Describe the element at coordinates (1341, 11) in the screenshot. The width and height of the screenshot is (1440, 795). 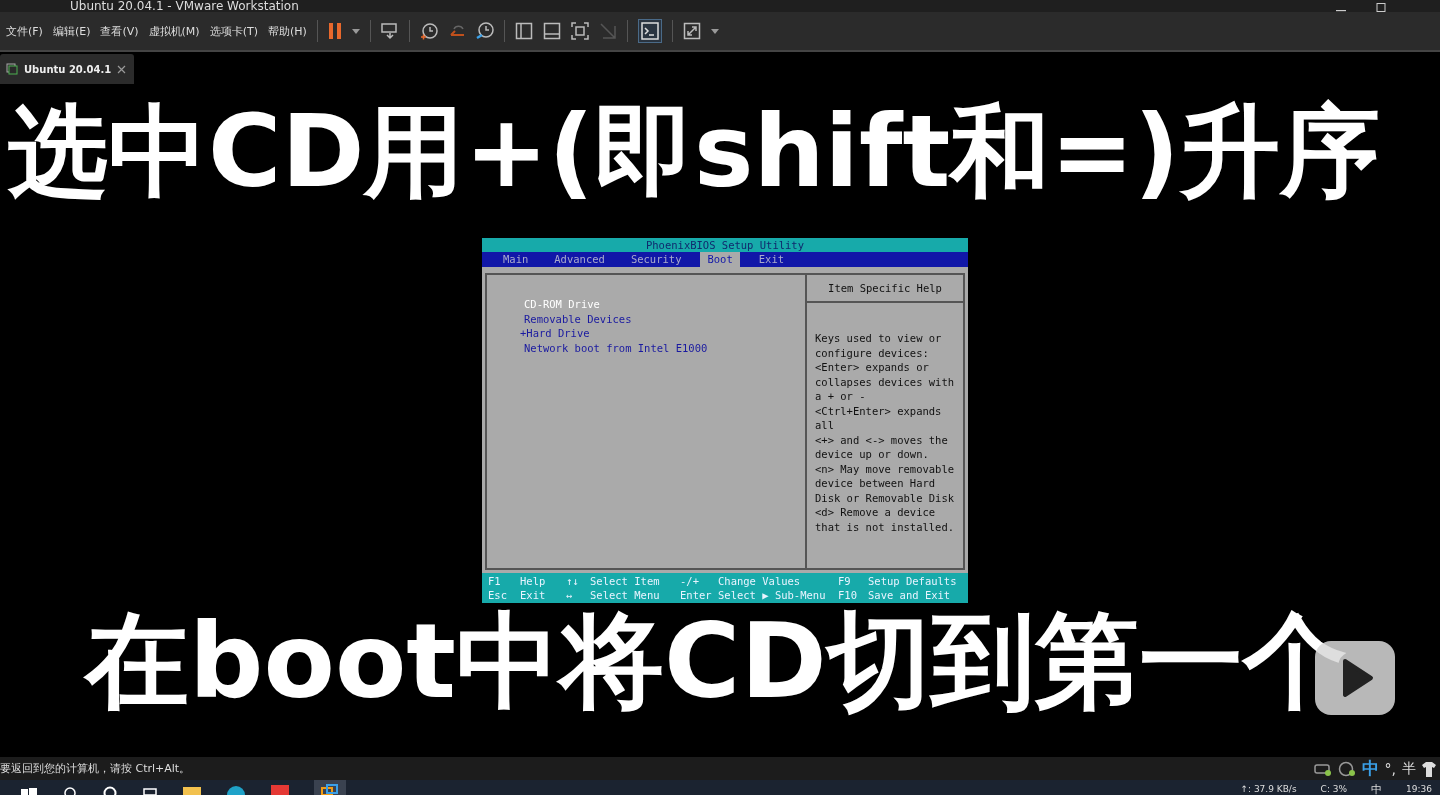
I see `minimize-icon` at that location.